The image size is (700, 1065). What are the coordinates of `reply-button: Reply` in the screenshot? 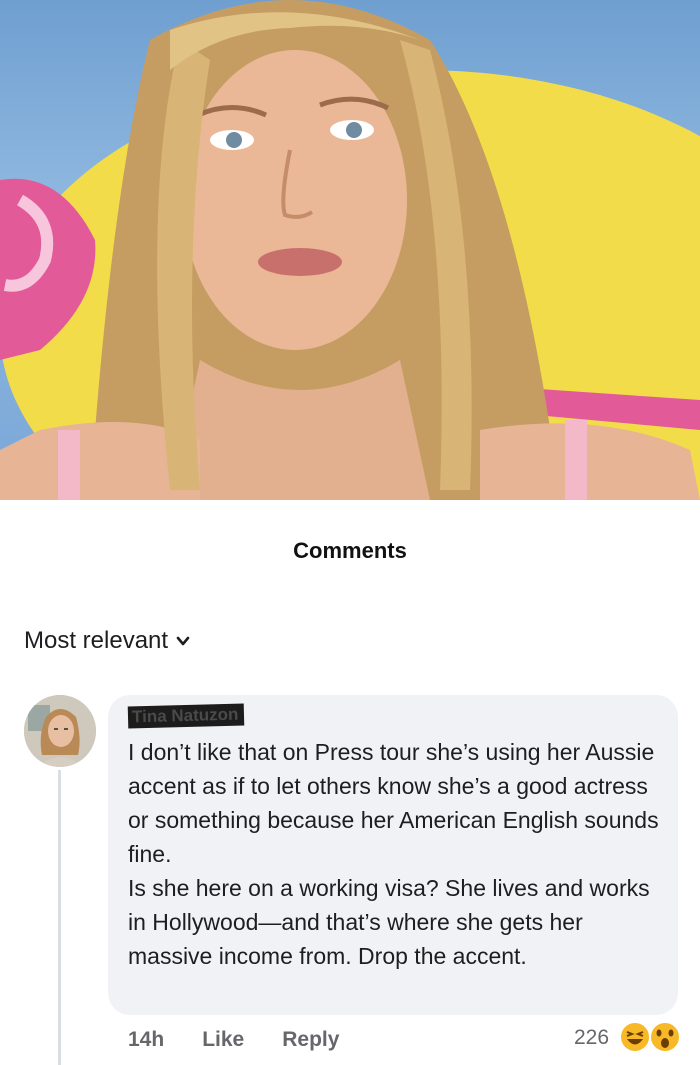 It's located at (310, 1040).